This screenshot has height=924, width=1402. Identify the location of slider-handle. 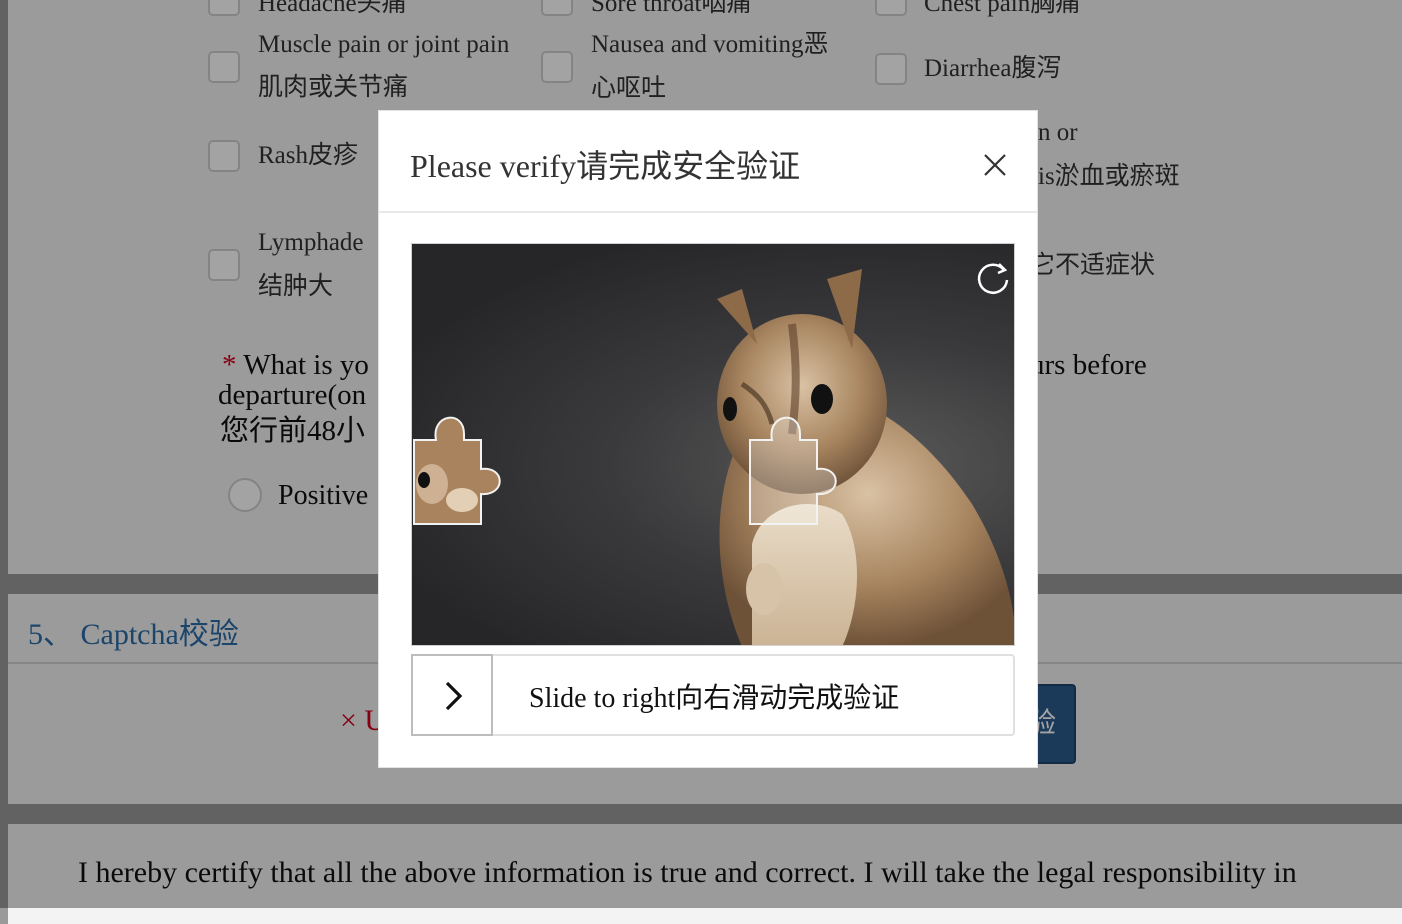
(452, 695).